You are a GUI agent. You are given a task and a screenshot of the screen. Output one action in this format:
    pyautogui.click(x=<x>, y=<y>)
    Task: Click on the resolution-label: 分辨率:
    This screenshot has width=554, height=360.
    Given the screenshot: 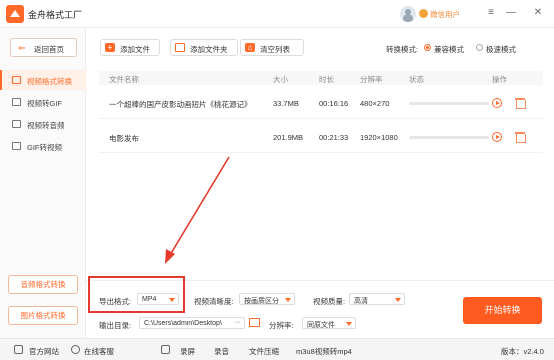 What is the action you would take?
    pyautogui.click(x=281, y=325)
    